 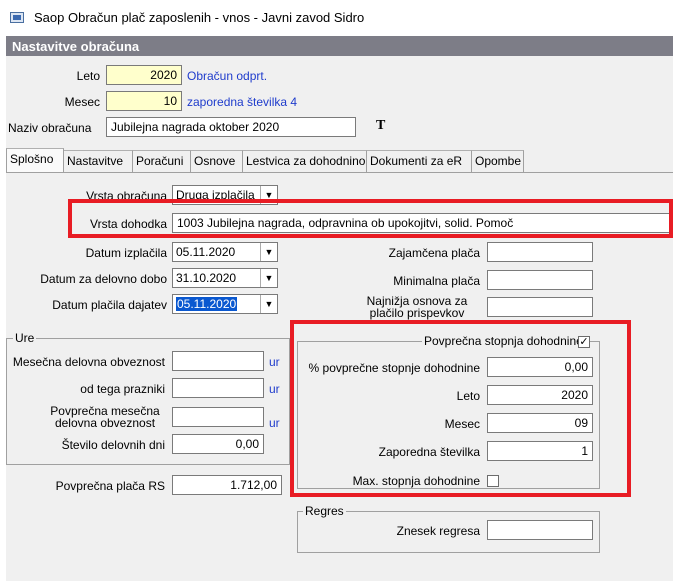 I want to click on datum-izplacila-value: 05.11.2020, so click(x=206, y=252).